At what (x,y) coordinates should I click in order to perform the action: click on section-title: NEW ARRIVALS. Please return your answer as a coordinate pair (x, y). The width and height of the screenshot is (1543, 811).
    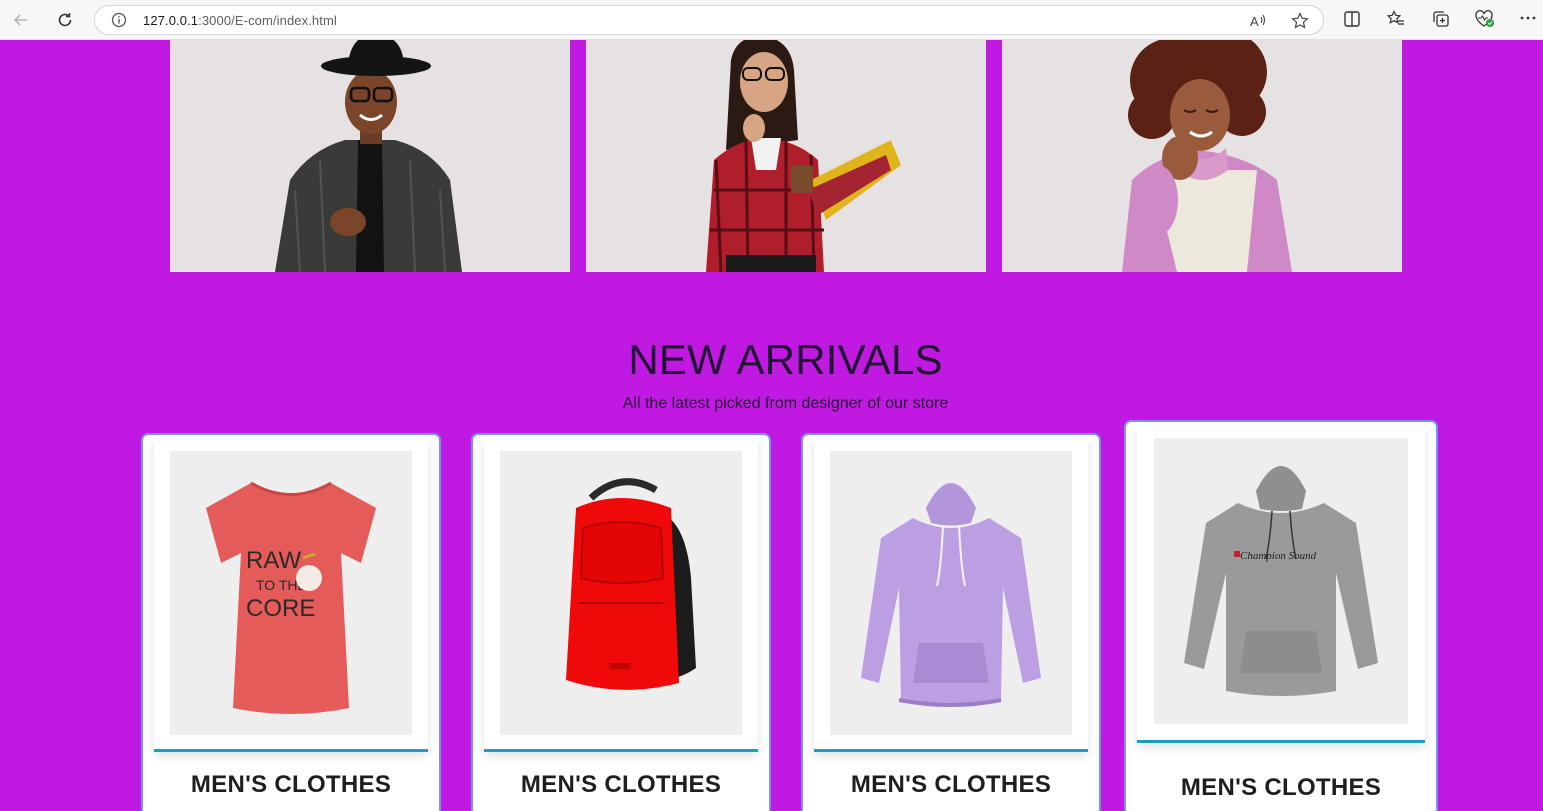
    Looking at the image, I should click on (785, 359).